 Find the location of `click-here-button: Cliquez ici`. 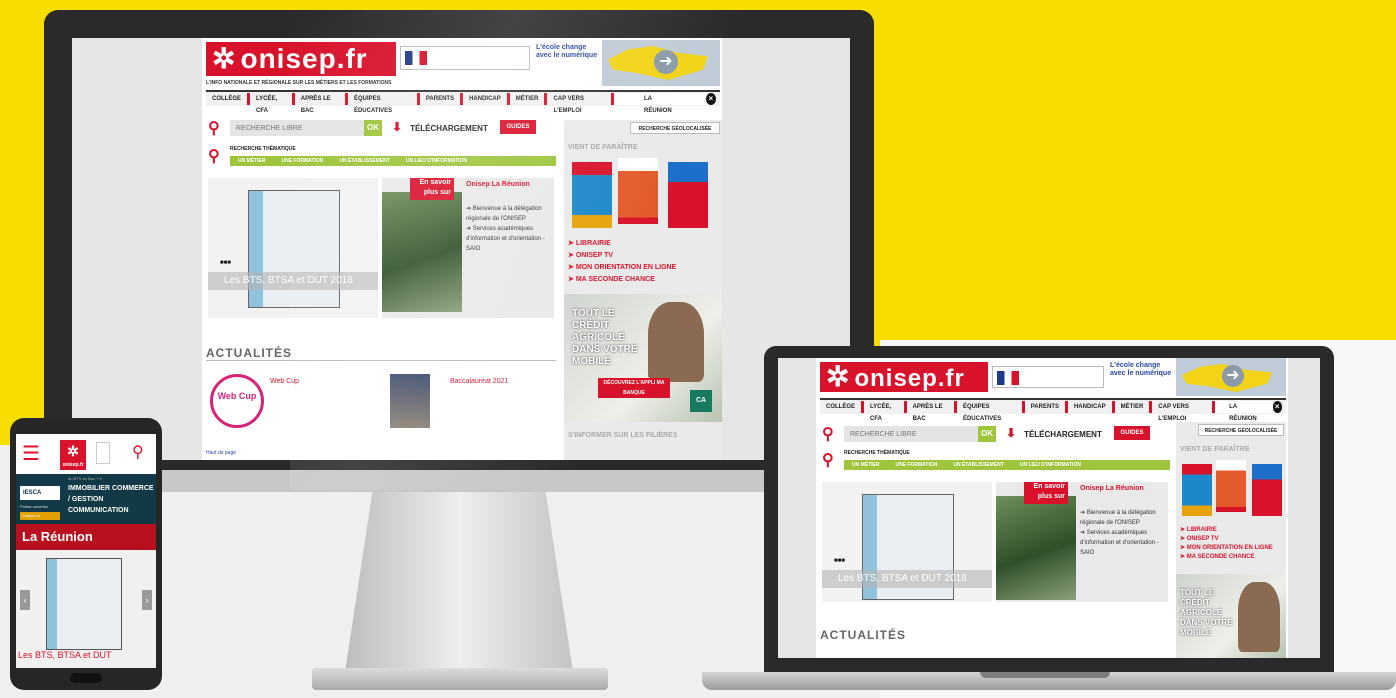

click-here-button: Cliquez ici is located at coordinates (40, 516).